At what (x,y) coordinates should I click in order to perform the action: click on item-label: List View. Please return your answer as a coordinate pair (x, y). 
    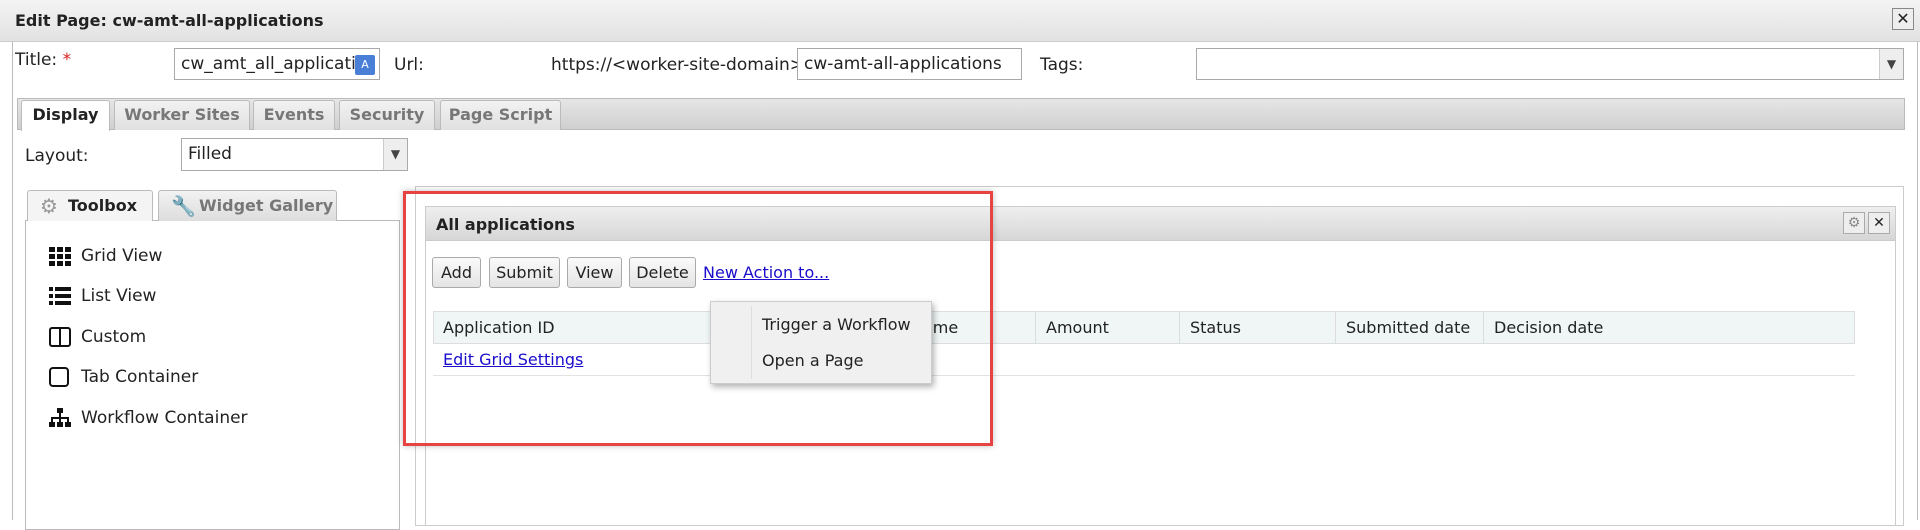
    Looking at the image, I should click on (119, 296).